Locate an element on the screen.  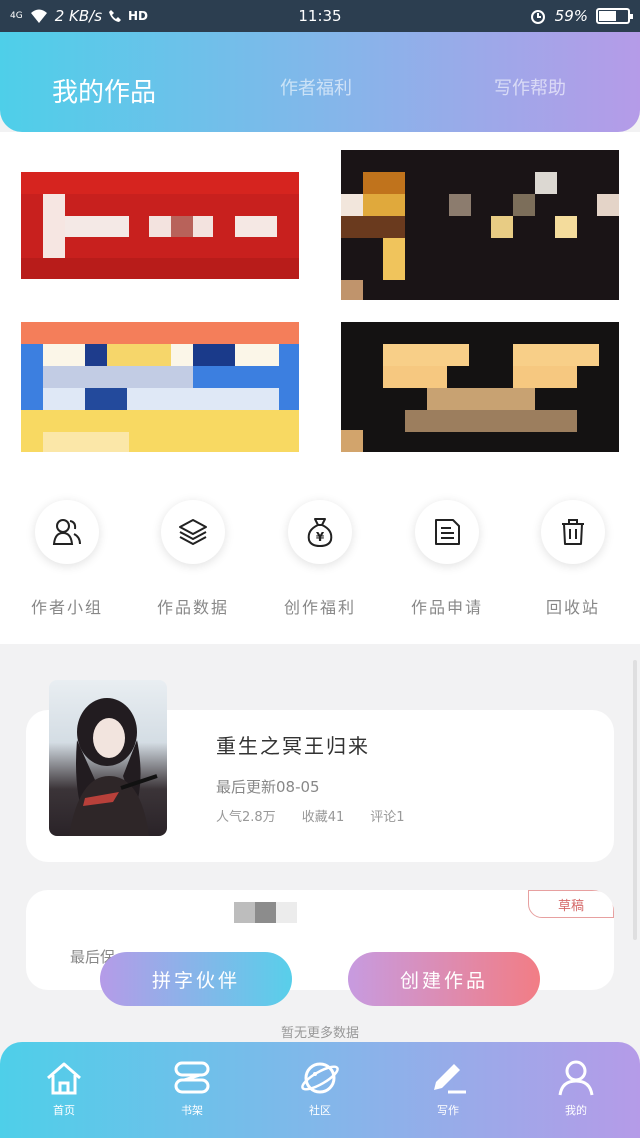
nav-label: 社区 is located at coordinates (320, 1110).